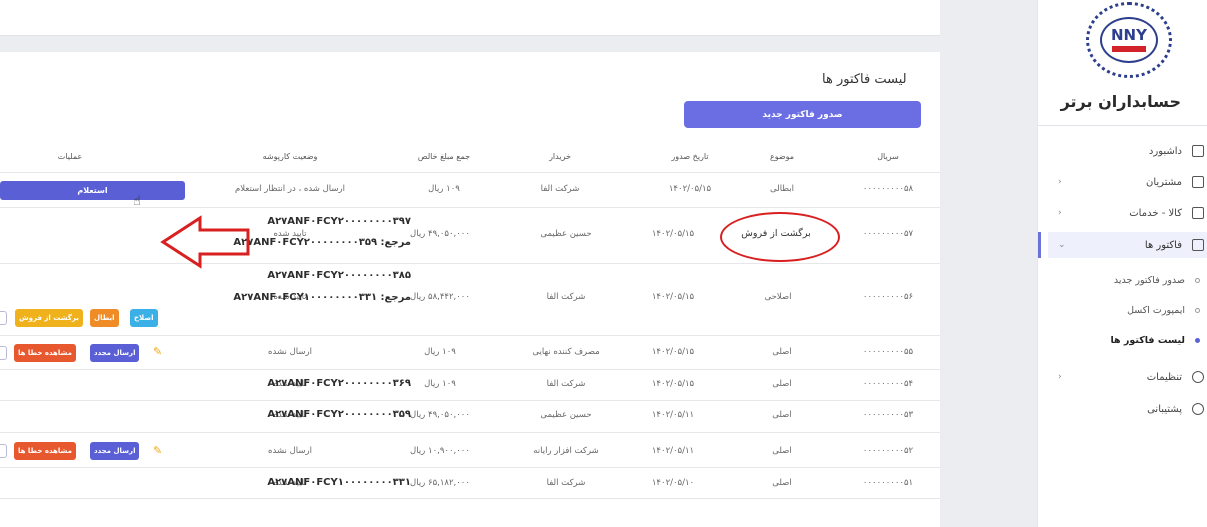 This screenshot has width=1207, height=527. Describe the element at coordinates (888, 451) in the screenshot. I see `cell-serial: ۰۰۰۰۰۰۰۰۰۵۲` at that location.